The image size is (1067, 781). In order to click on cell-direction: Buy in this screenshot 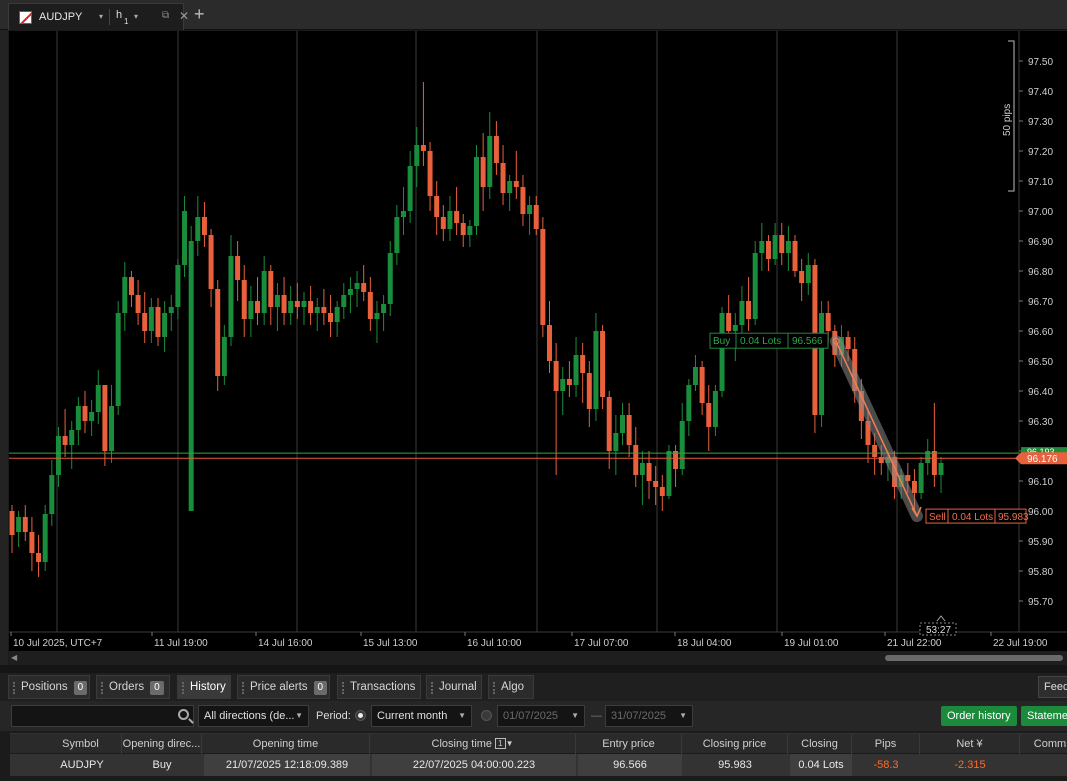, I will do `click(162, 765)`.